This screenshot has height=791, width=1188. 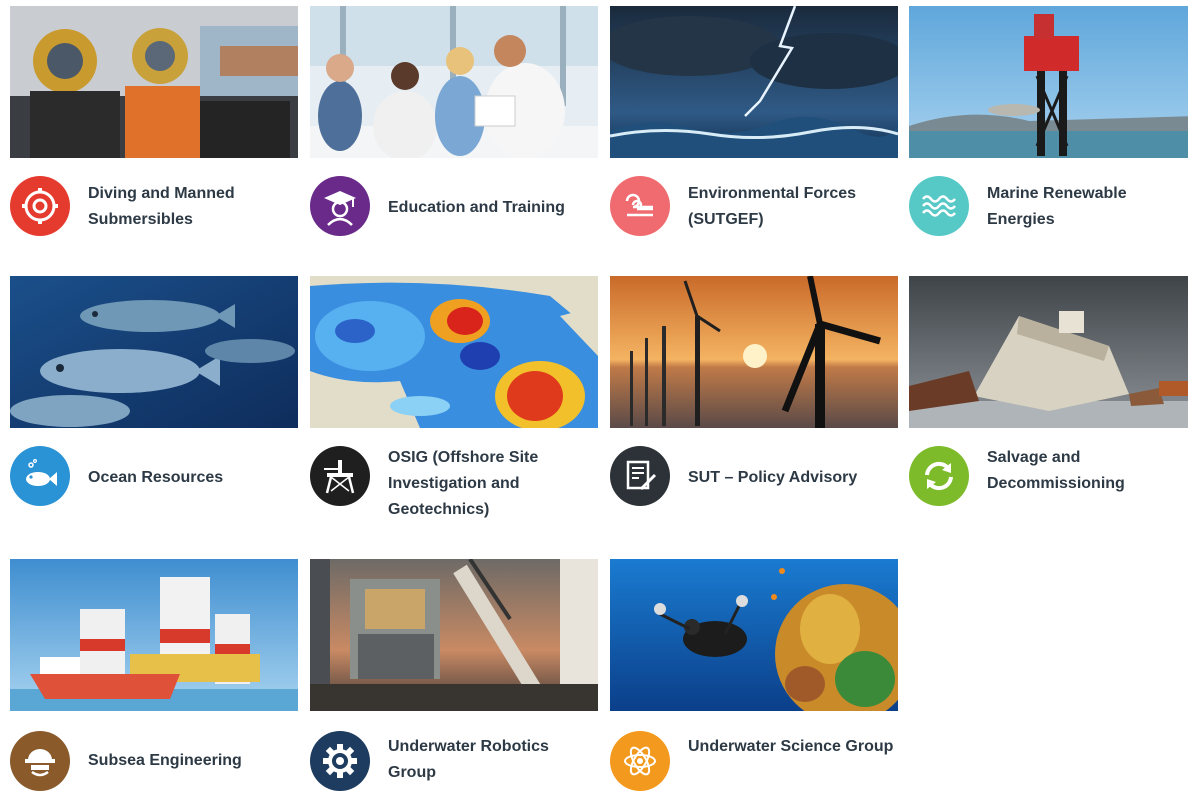 What do you see at coordinates (1087, 207) in the screenshot?
I see `category-label: Marine Renewable Energies` at bounding box center [1087, 207].